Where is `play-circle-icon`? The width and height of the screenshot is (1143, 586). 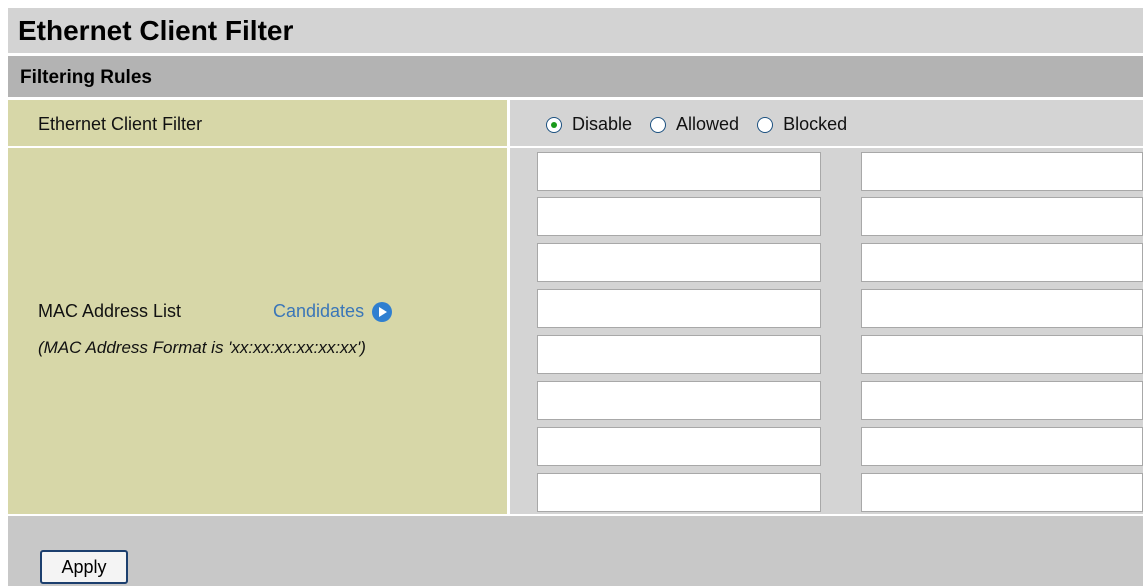
play-circle-icon is located at coordinates (382, 311).